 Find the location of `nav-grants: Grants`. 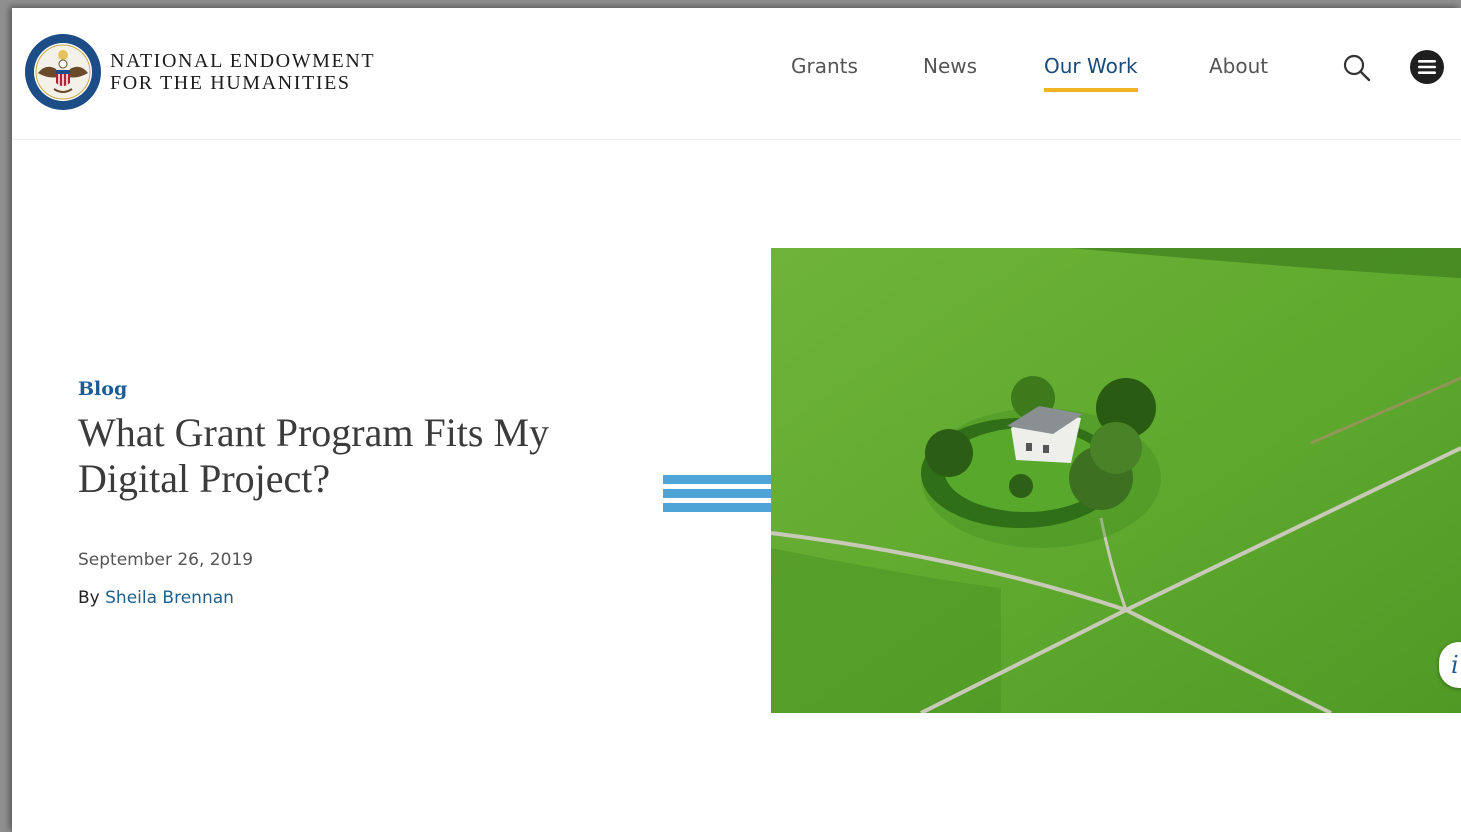

nav-grants: Grants is located at coordinates (824, 71).